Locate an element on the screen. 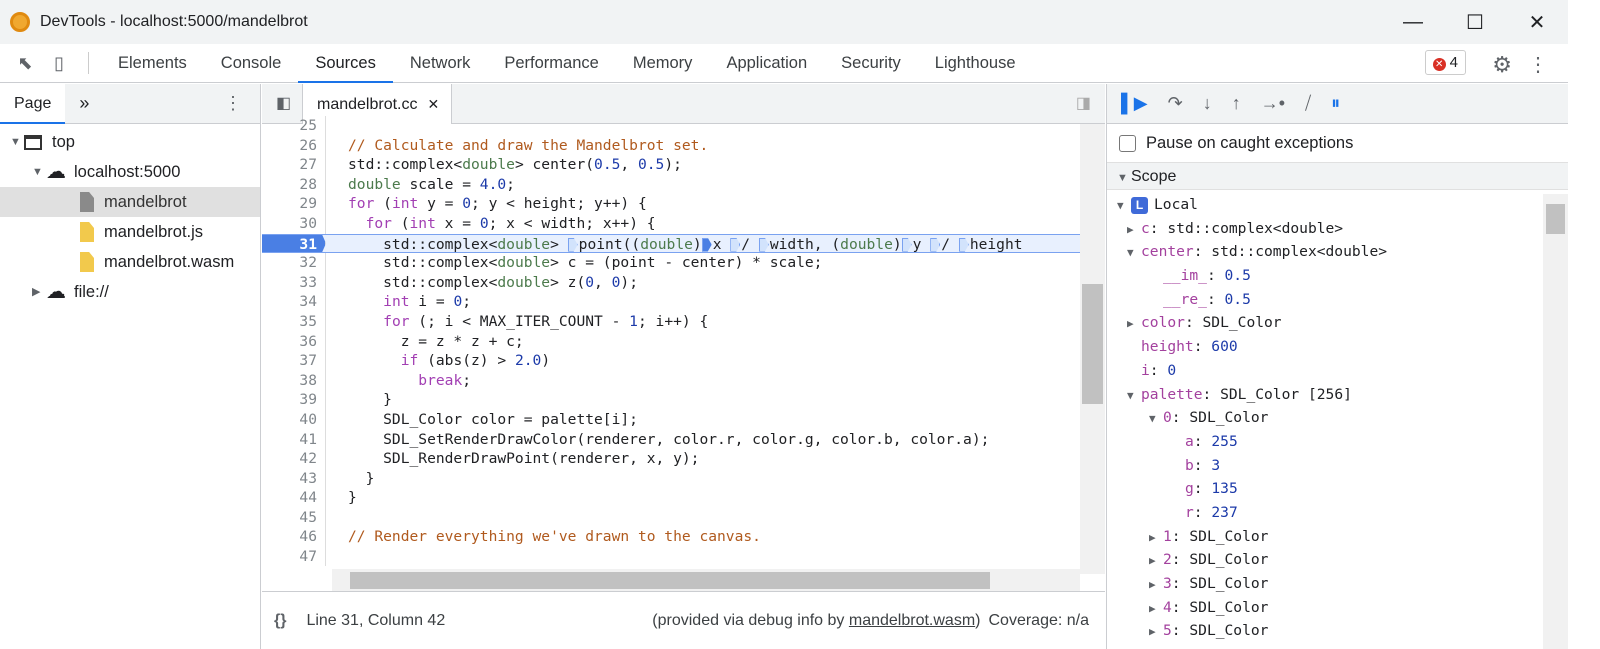  tree-item: mandelbrot is located at coordinates (130, 202).